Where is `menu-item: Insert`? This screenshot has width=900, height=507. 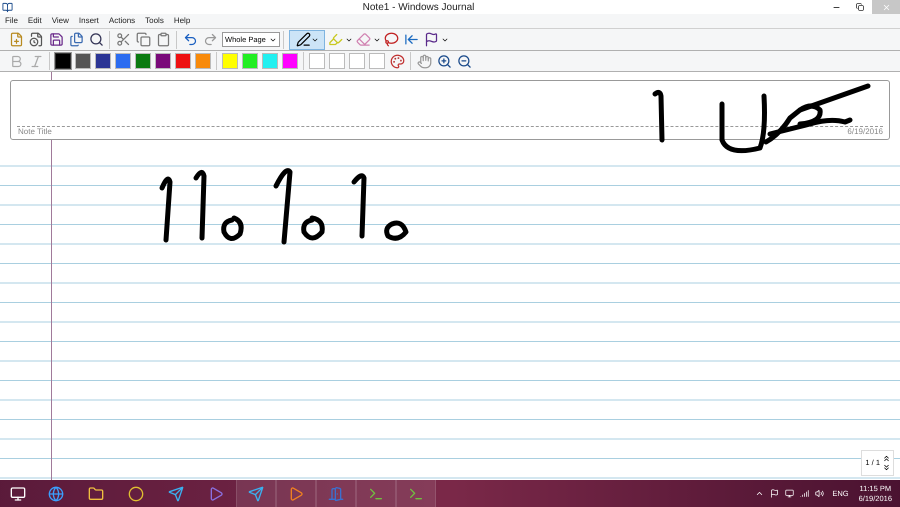 menu-item: Insert is located at coordinates (88, 21).